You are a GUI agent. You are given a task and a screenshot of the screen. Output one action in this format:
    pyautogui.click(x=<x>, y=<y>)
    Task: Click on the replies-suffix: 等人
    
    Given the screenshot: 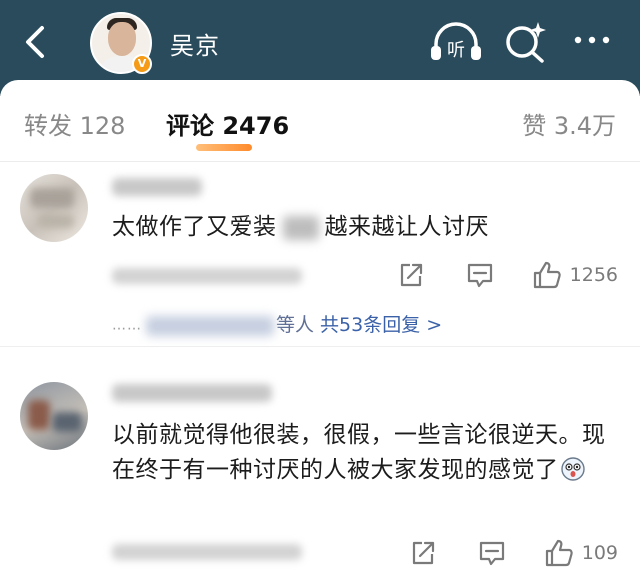 What is the action you would take?
    pyautogui.click(x=295, y=325)
    